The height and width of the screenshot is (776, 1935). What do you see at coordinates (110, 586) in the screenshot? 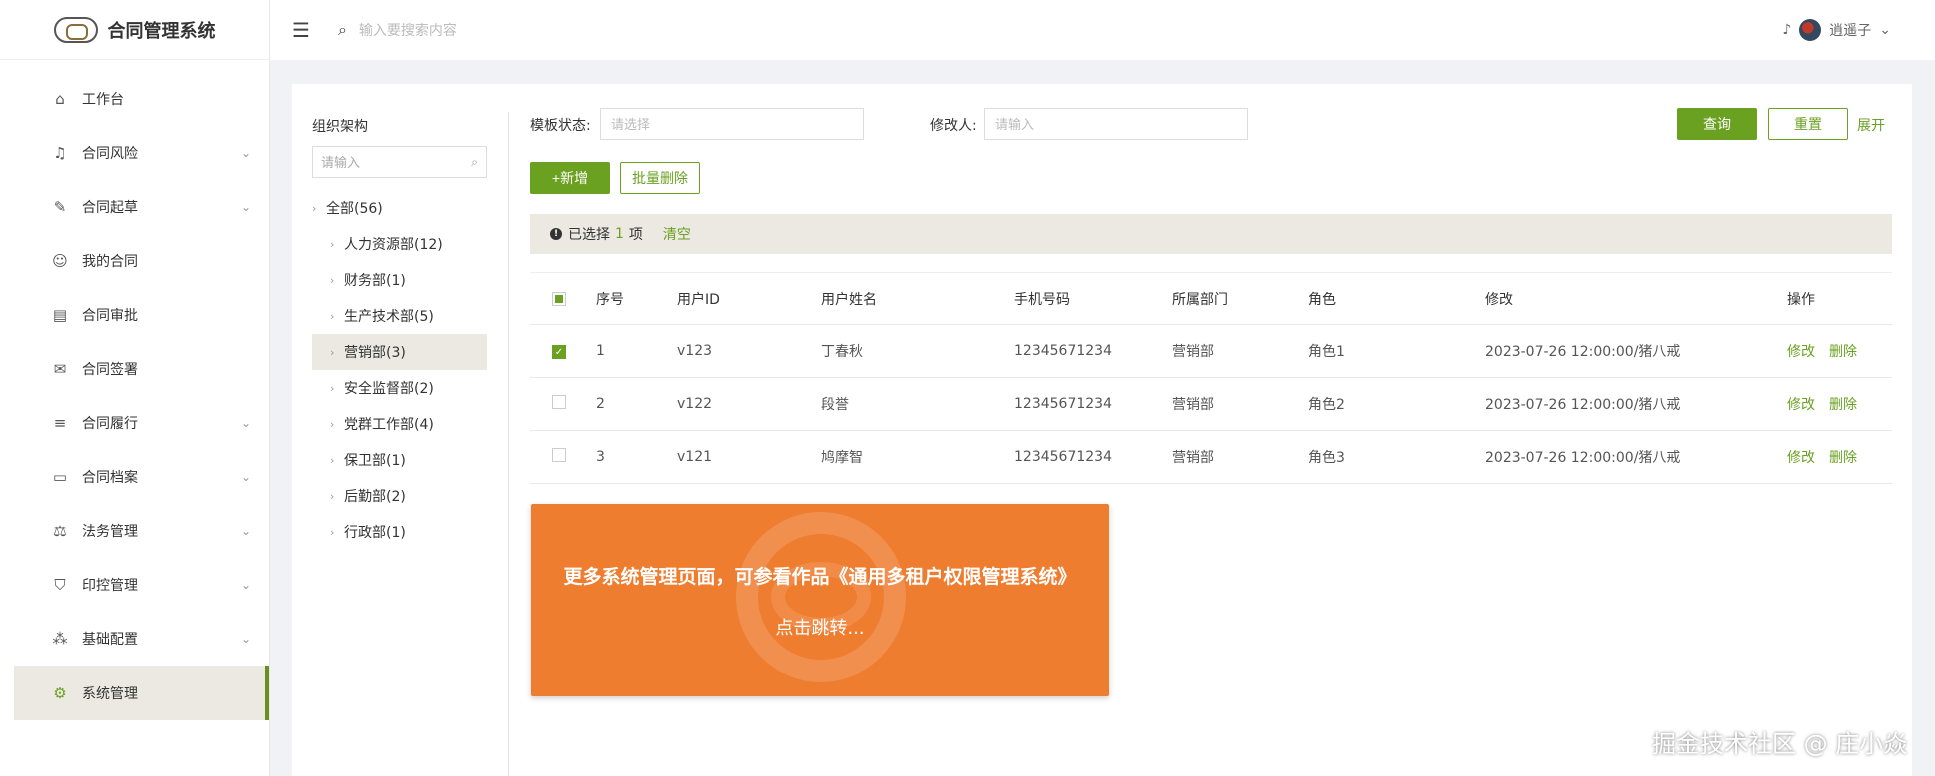
I see `sidebar-item-label: 印控管理` at bounding box center [110, 586].